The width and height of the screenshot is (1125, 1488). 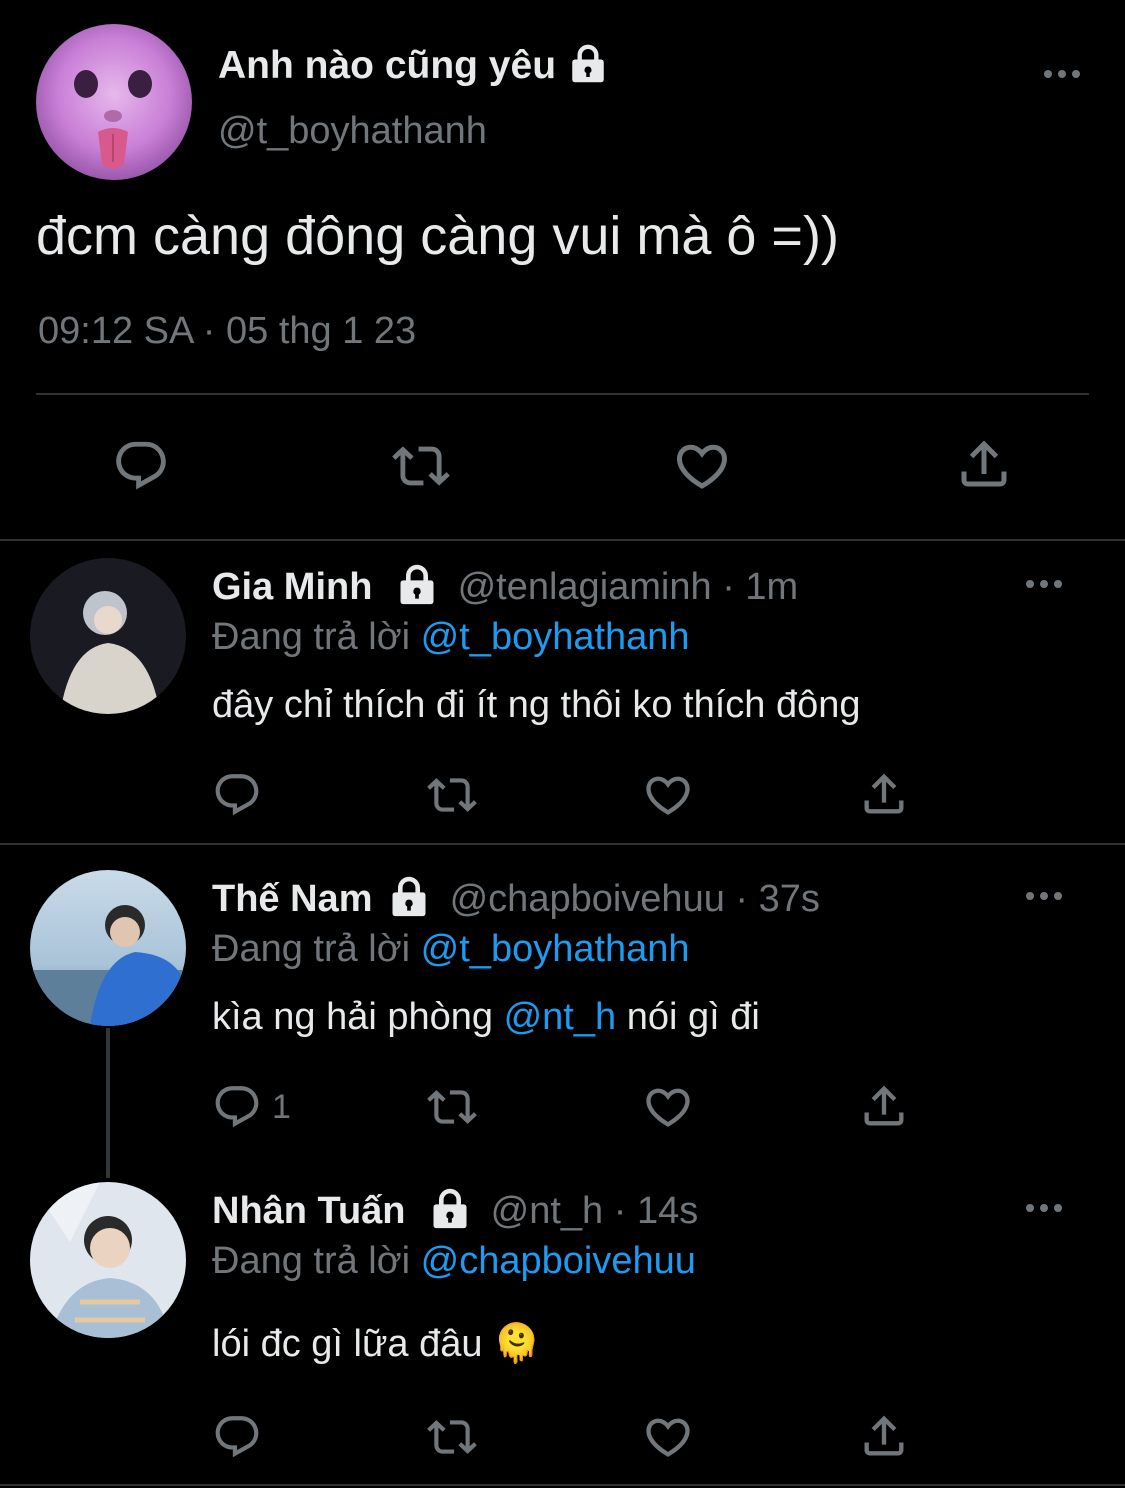 I want to click on reply-button: 1, so click(x=251, y=1107).